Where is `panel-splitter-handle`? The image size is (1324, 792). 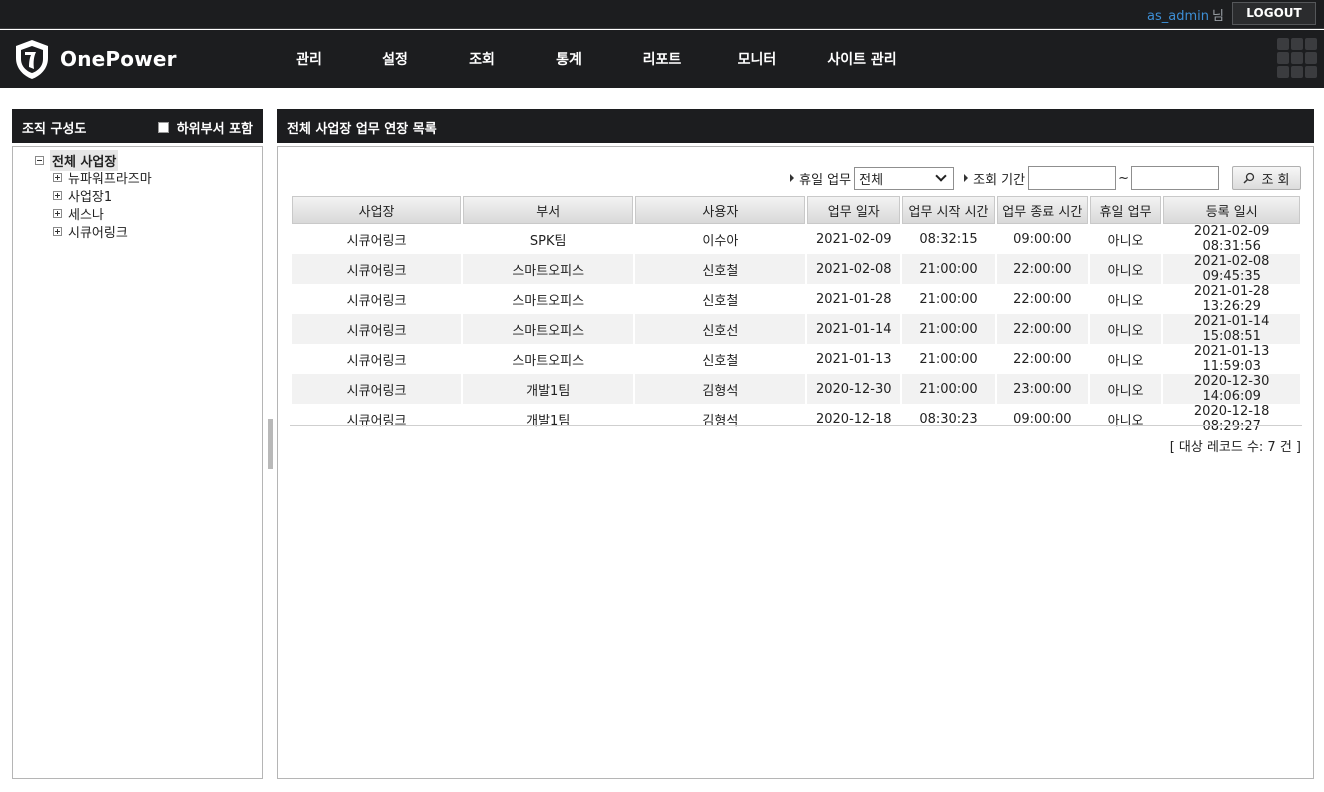
panel-splitter-handle is located at coordinates (270, 444).